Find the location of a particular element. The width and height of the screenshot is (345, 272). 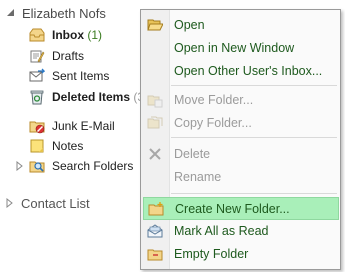

move-folder-icon is located at coordinates (155, 101).